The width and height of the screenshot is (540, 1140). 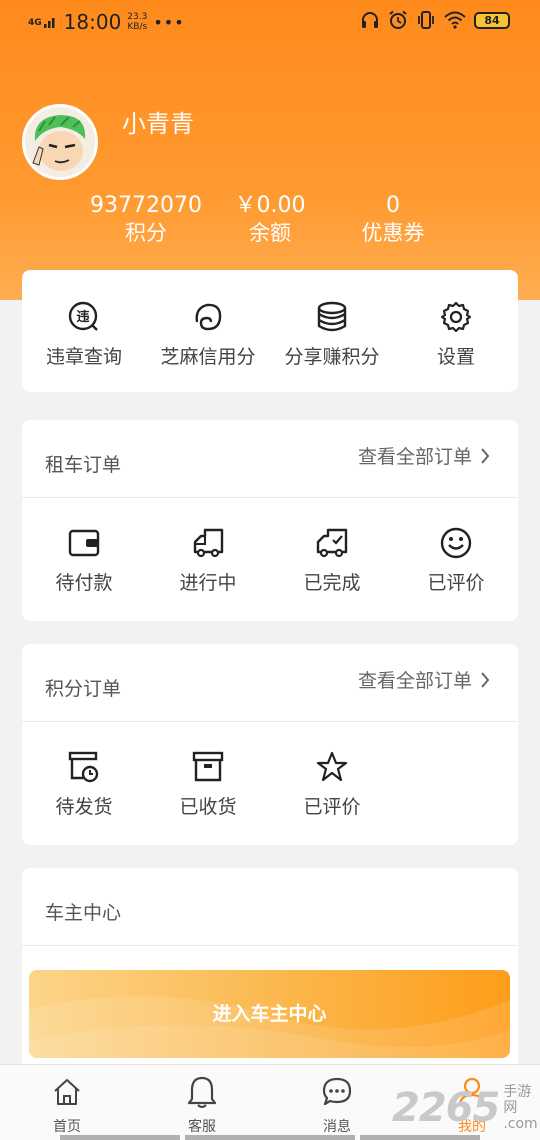 What do you see at coordinates (332, 766) in the screenshot?
I see `star-icon` at bounding box center [332, 766].